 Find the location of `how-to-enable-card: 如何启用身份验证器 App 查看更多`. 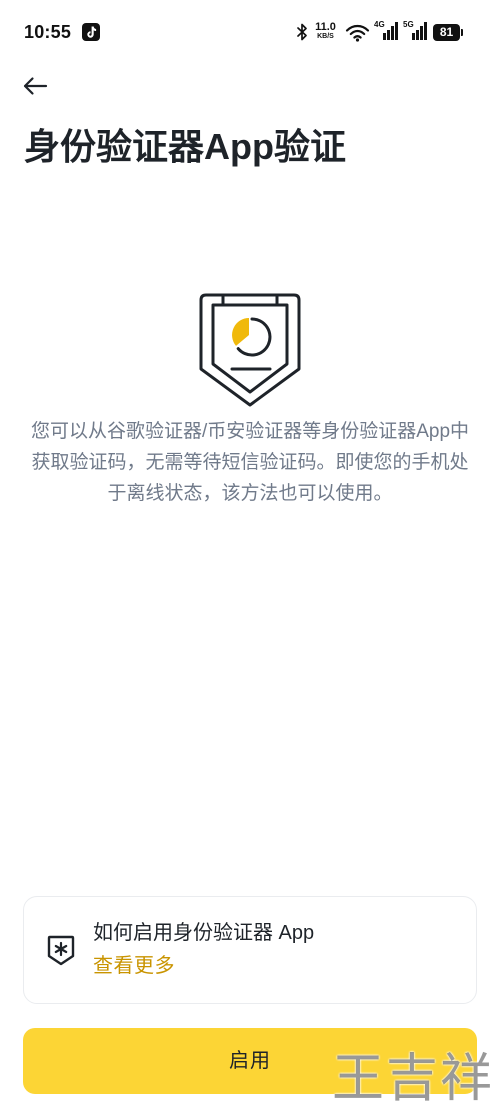

how-to-enable-card: 如何启用身份验证器 App 查看更多 is located at coordinates (250, 950).